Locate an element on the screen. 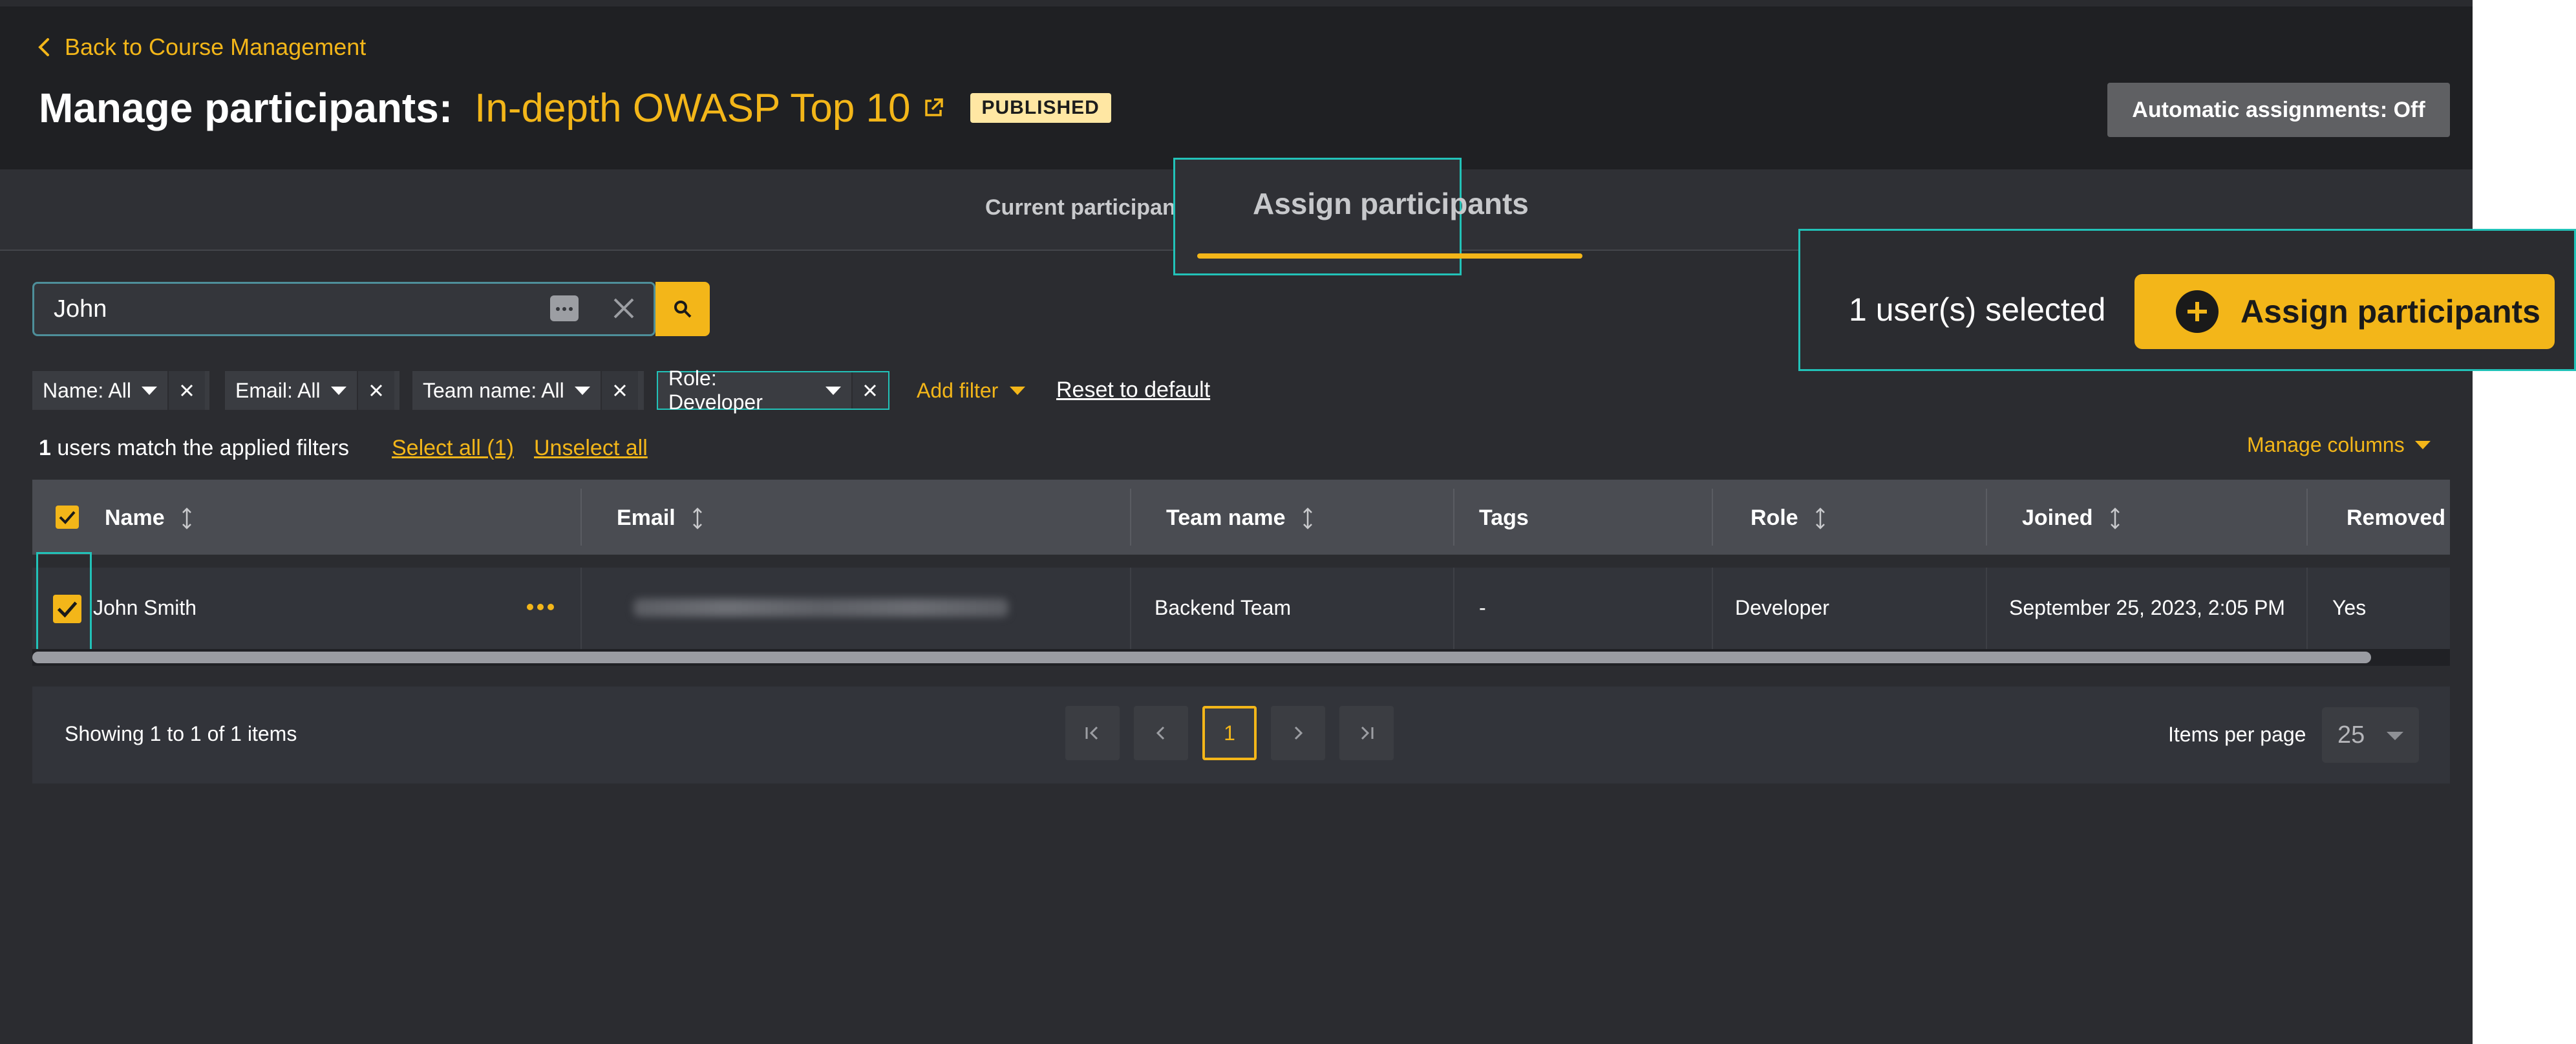  remove-filter-role-button is located at coordinates (869, 390).